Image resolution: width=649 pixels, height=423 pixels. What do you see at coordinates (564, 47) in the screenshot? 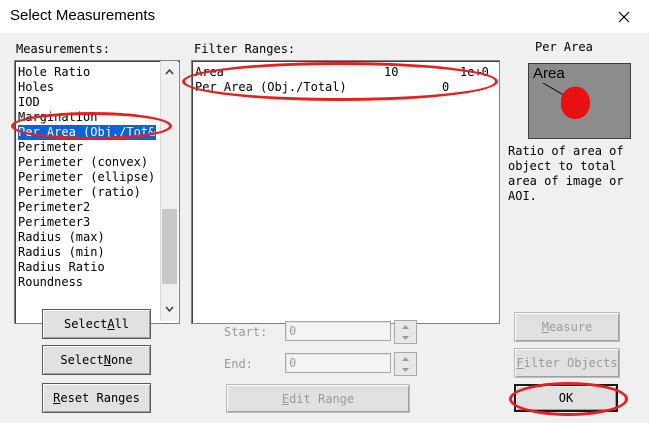
I see `preview-label: Per Area` at bounding box center [564, 47].